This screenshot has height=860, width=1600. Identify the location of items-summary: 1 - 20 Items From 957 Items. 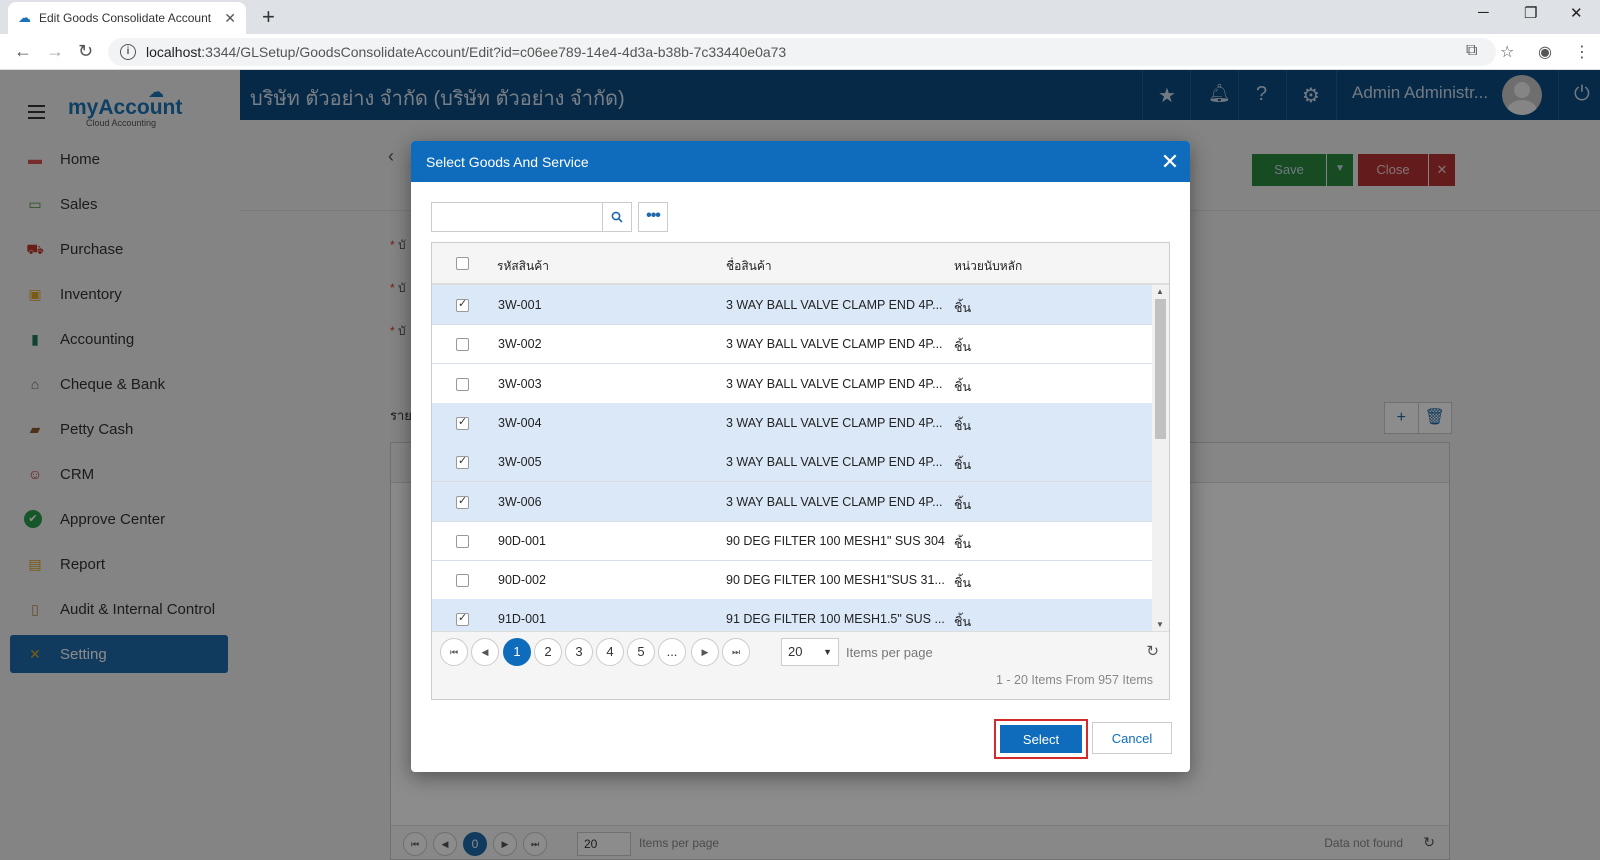
(1074, 680).